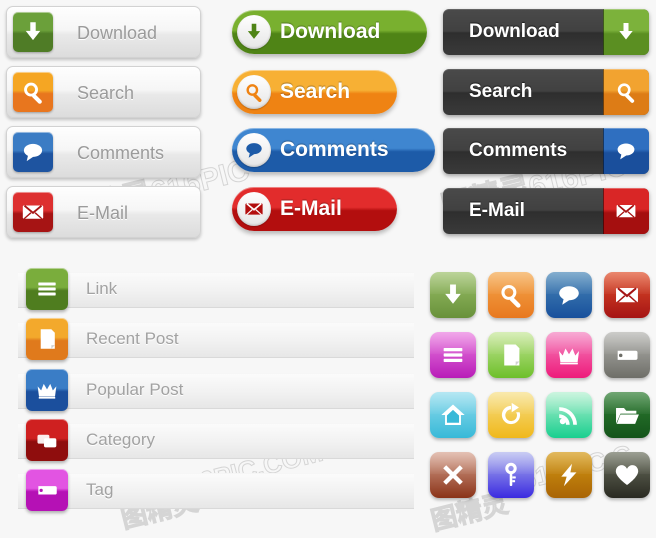  I want to click on heart-icon, so click(627, 475).